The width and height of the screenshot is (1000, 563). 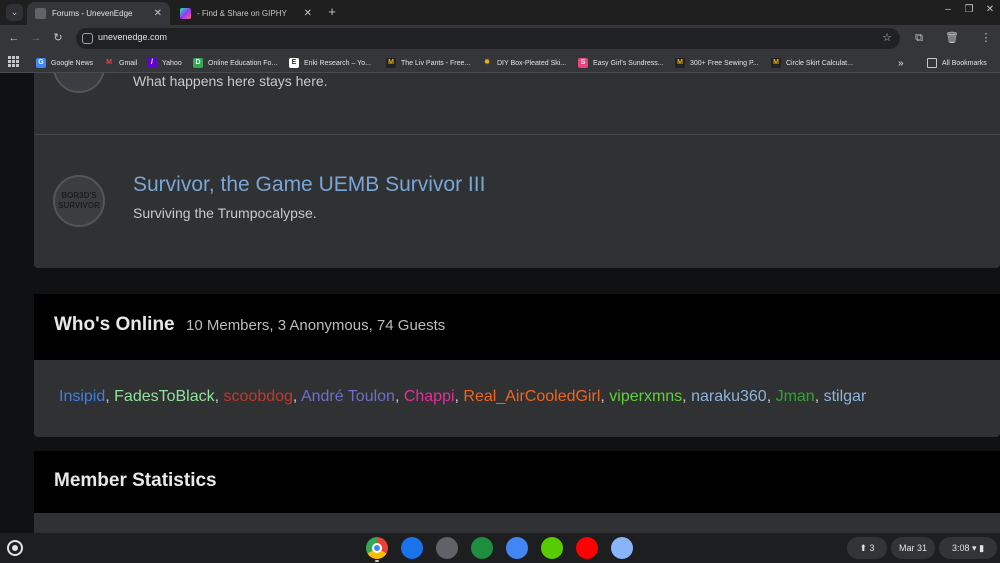 What do you see at coordinates (40, 13) in the screenshot?
I see `site-favicon-icon` at bounding box center [40, 13].